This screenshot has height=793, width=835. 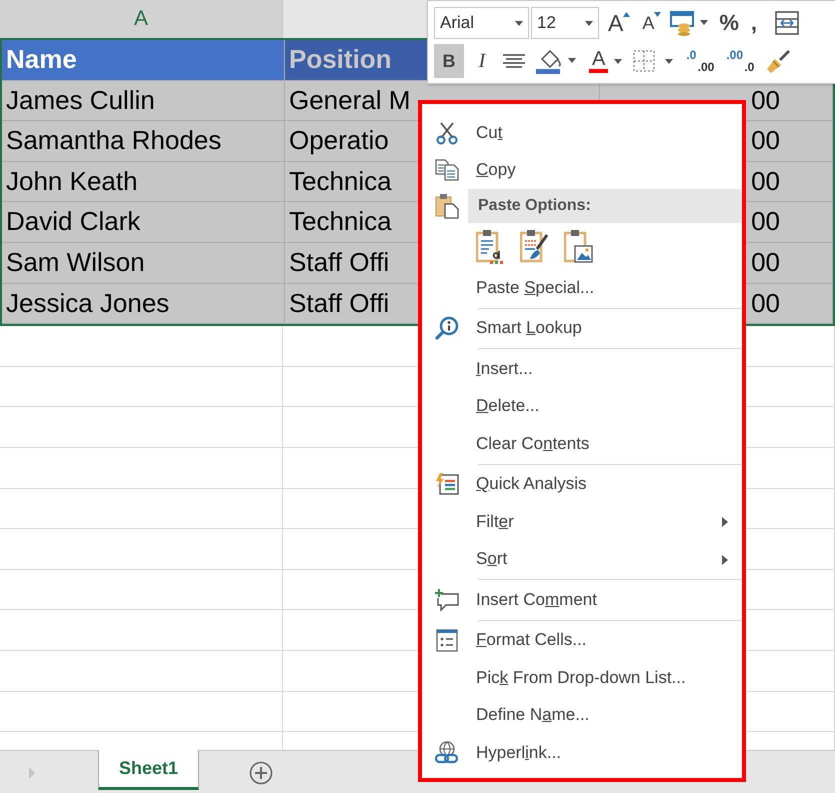 What do you see at coordinates (787, 23) in the screenshot?
I see `wrap-text-icon` at bounding box center [787, 23].